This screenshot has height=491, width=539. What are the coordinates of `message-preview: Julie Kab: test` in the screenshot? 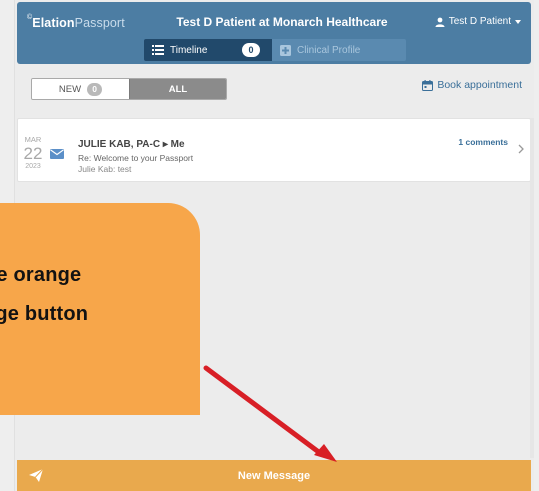 It's located at (105, 169).